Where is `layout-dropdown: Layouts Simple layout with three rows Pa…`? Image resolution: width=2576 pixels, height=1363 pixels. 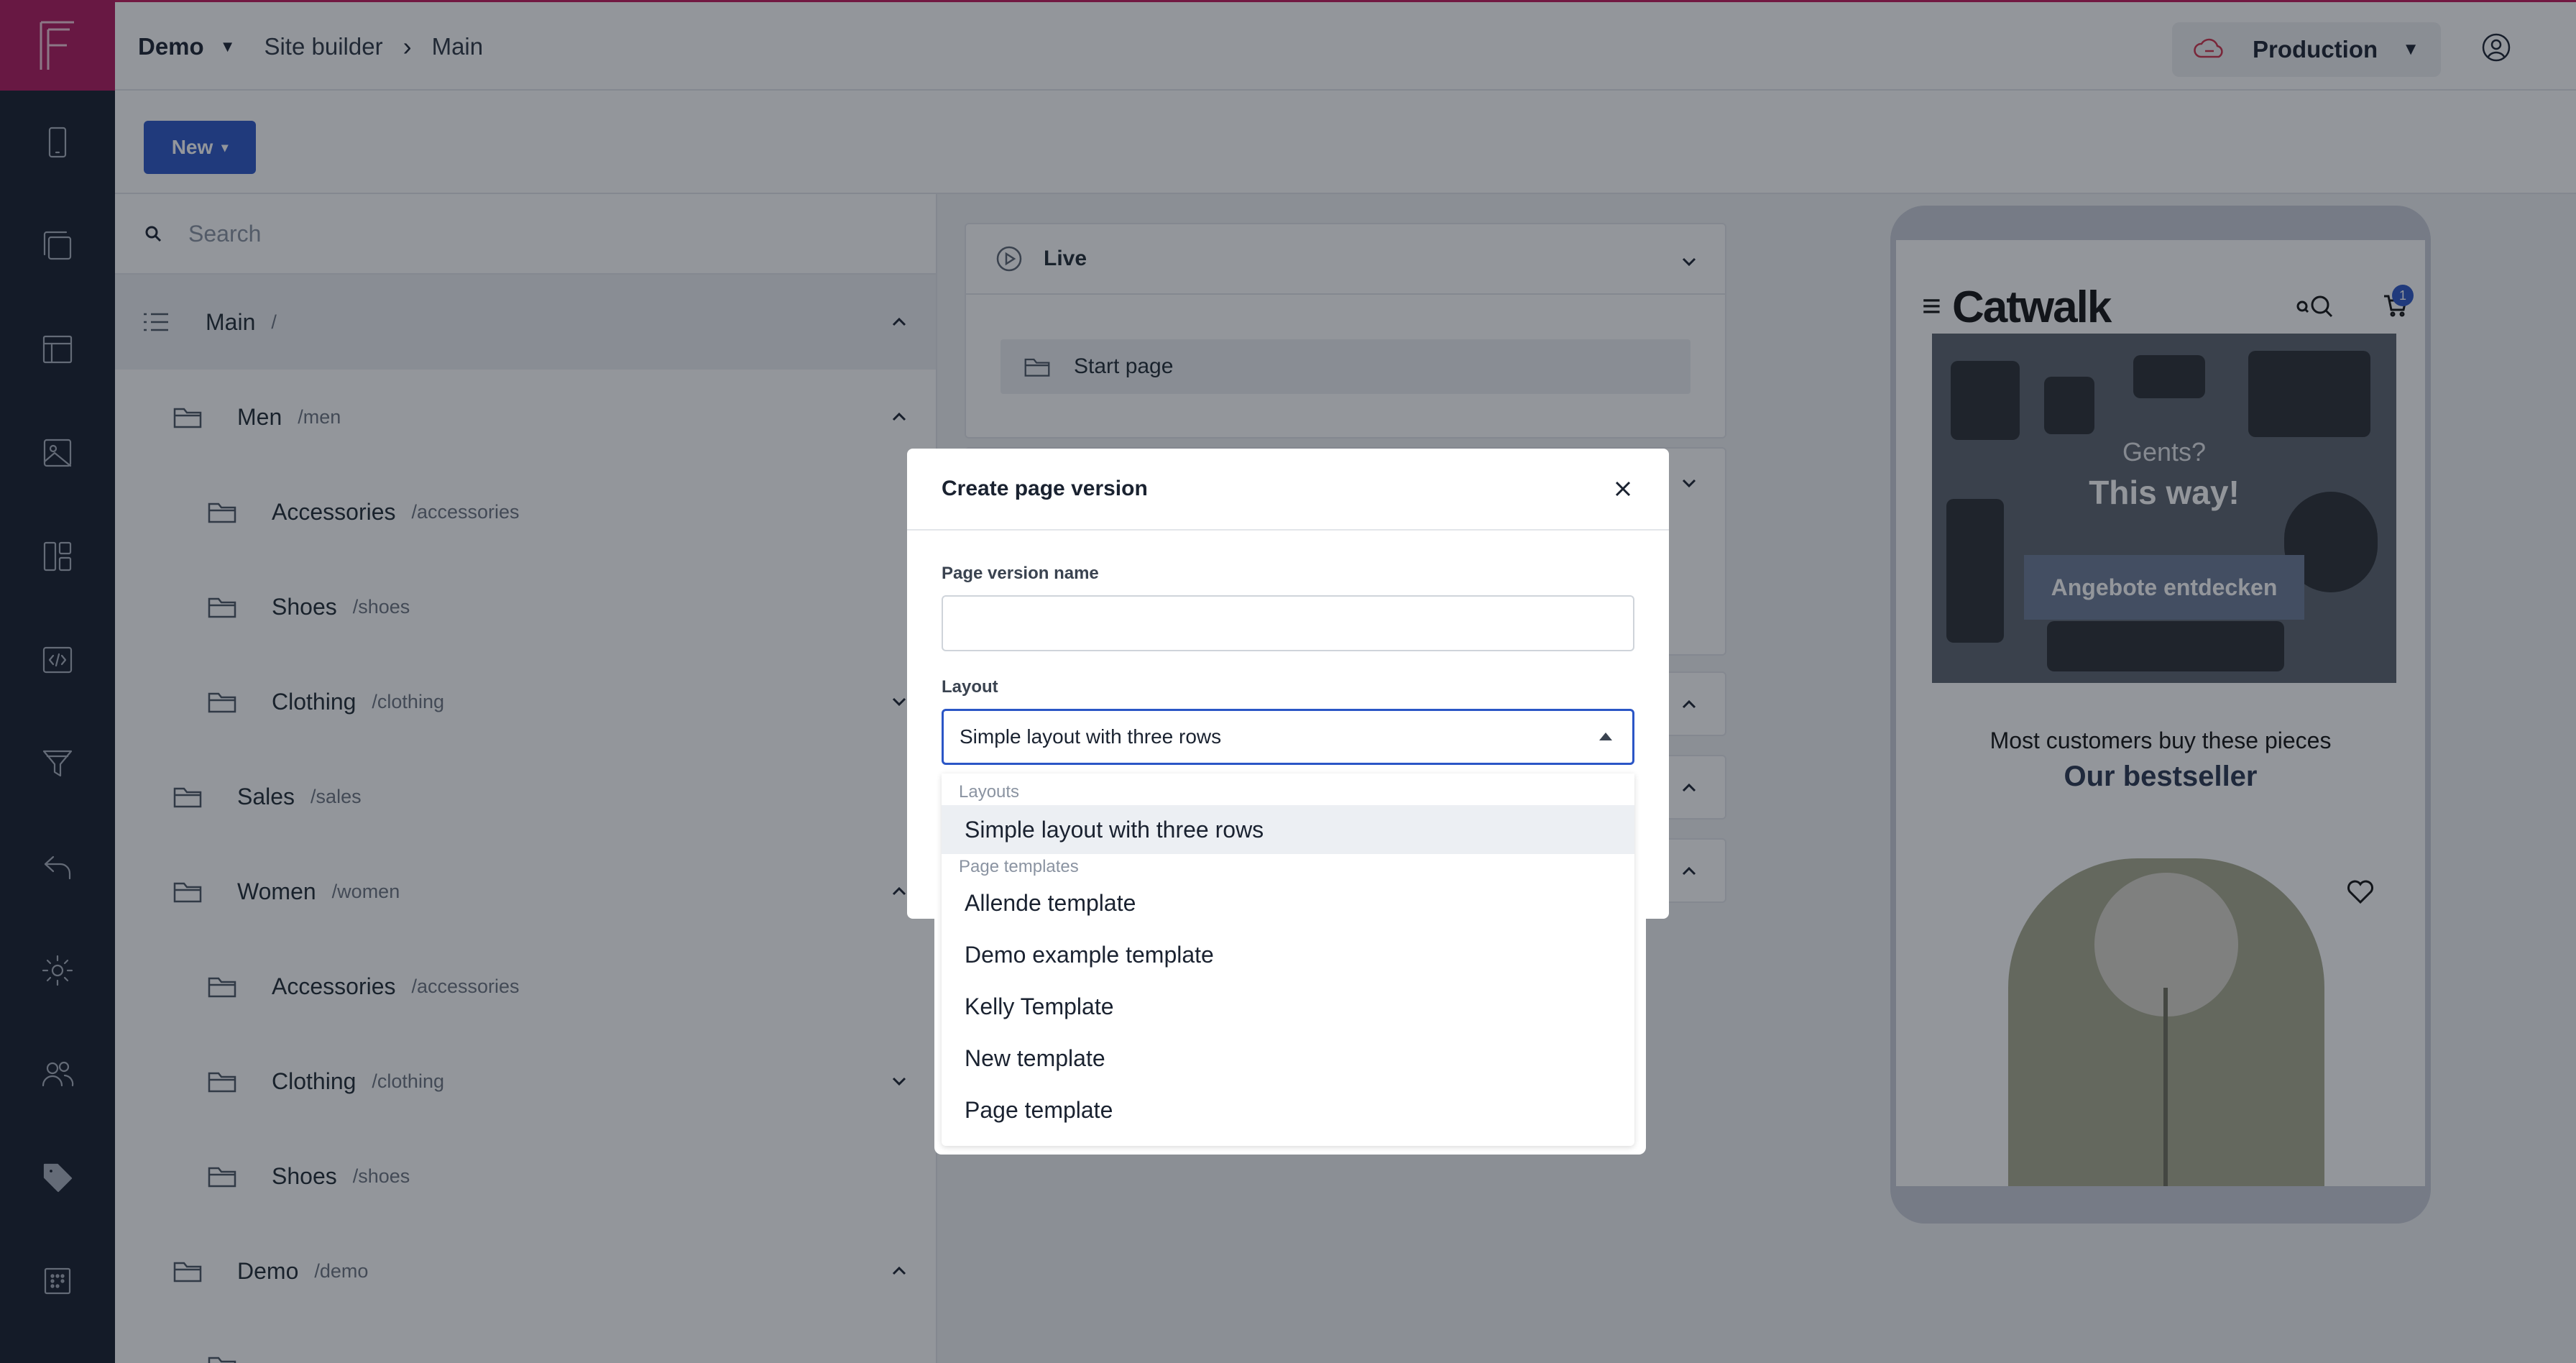 layout-dropdown: Layouts Simple layout with three rows Pa… is located at coordinates (1288, 960).